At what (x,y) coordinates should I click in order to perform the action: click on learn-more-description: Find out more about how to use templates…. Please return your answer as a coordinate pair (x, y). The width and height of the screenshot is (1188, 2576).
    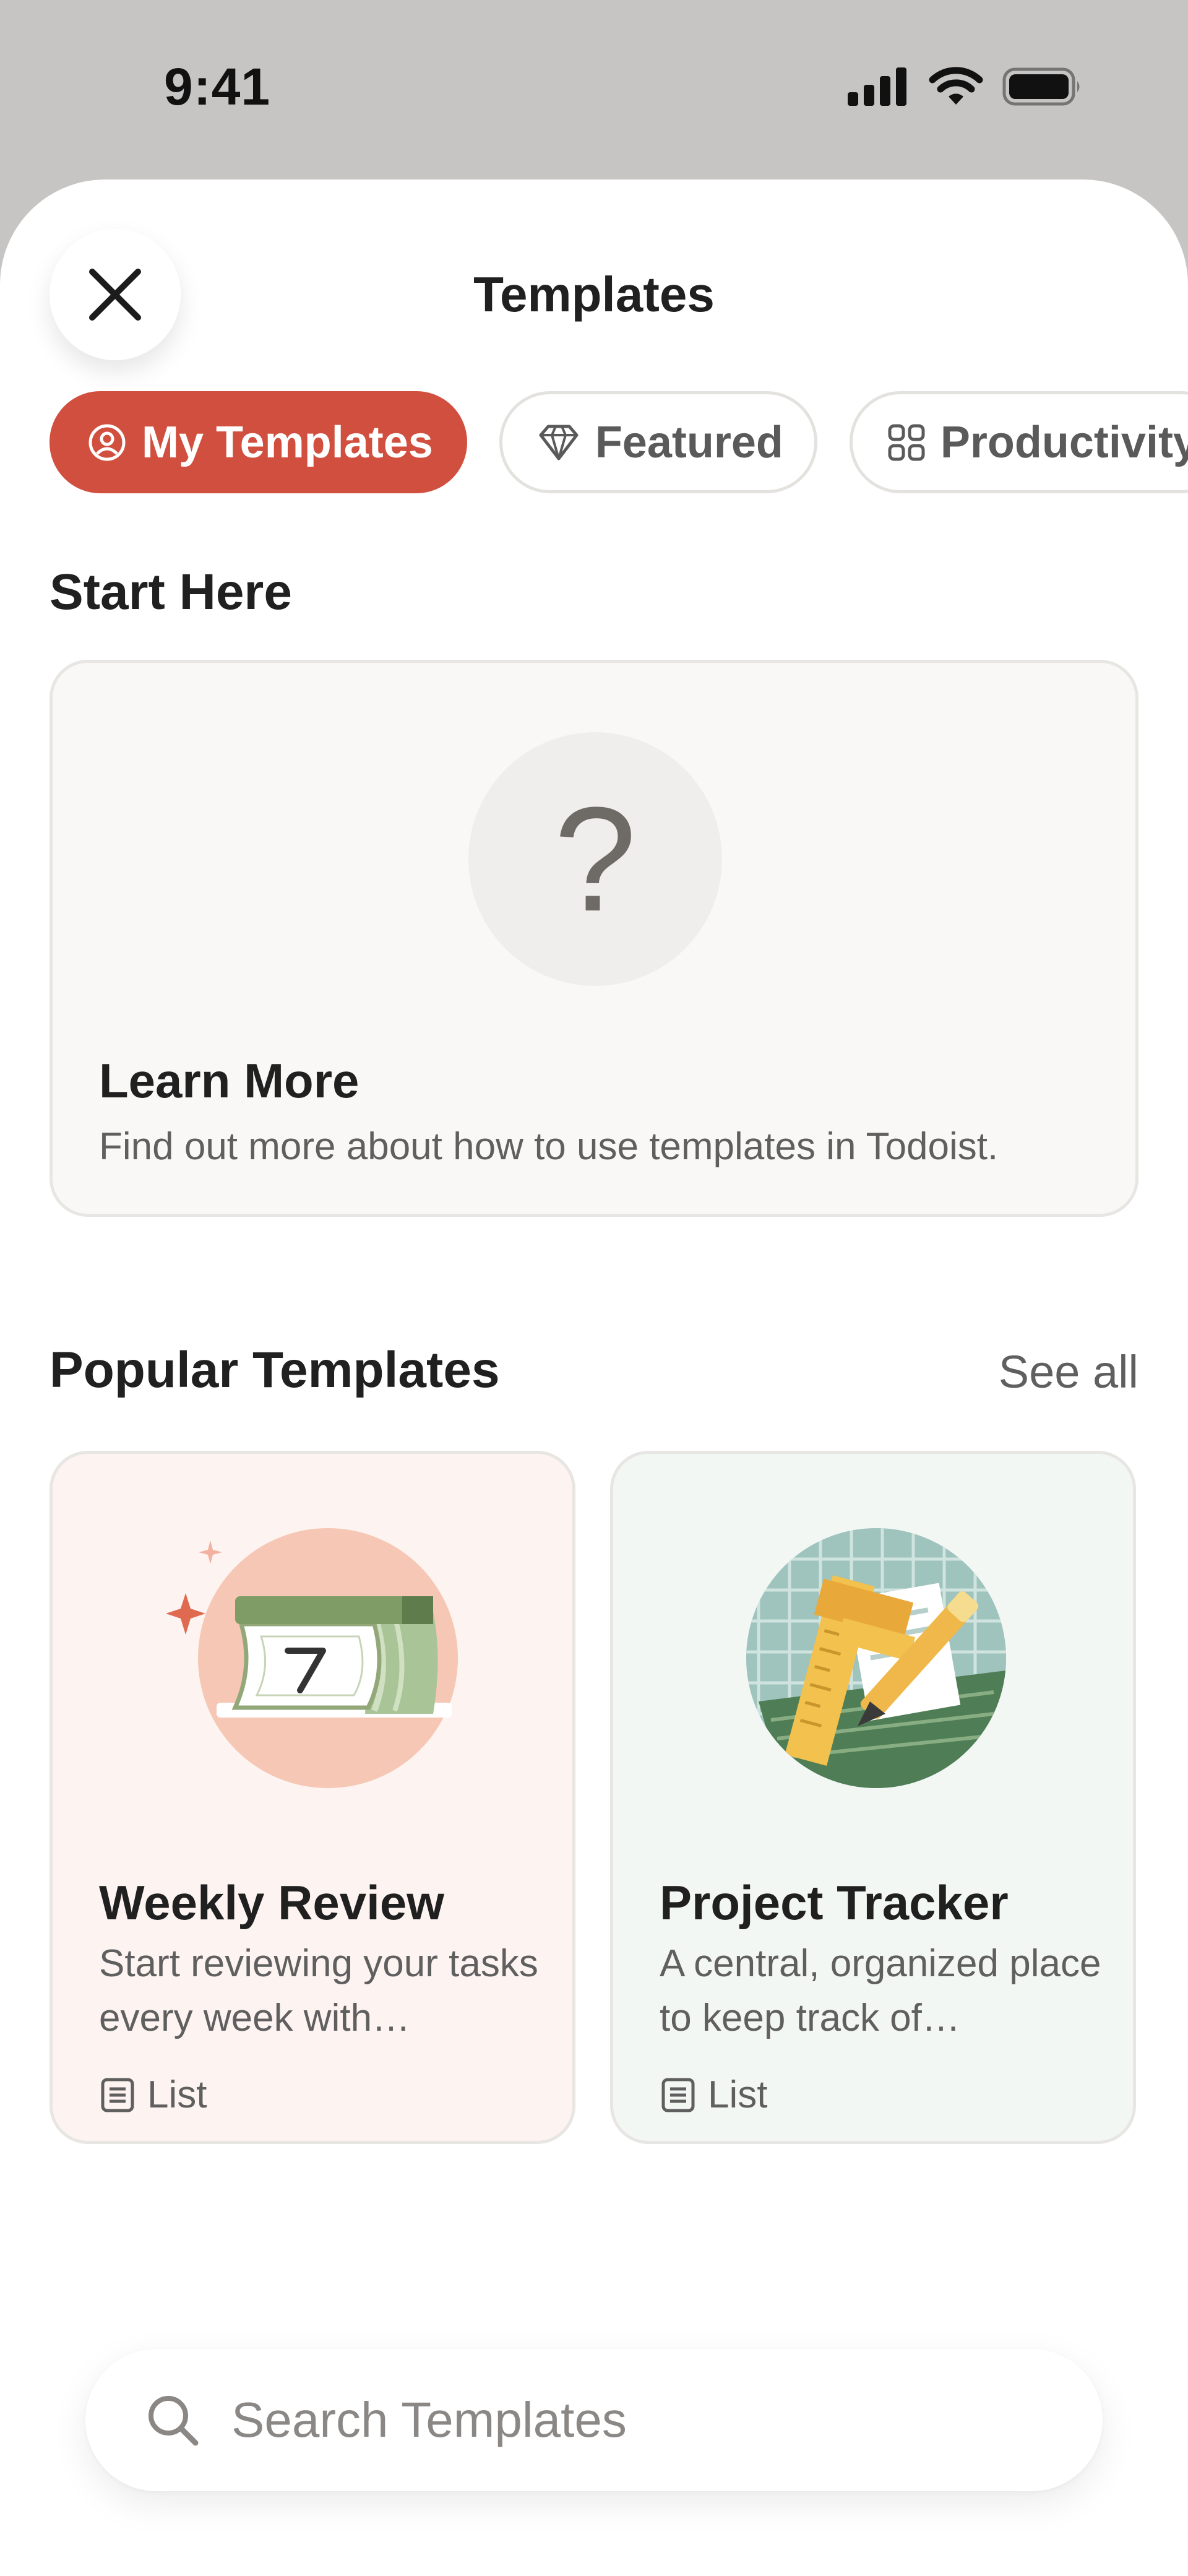
    Looking at the image, I should click on (549, 1146).